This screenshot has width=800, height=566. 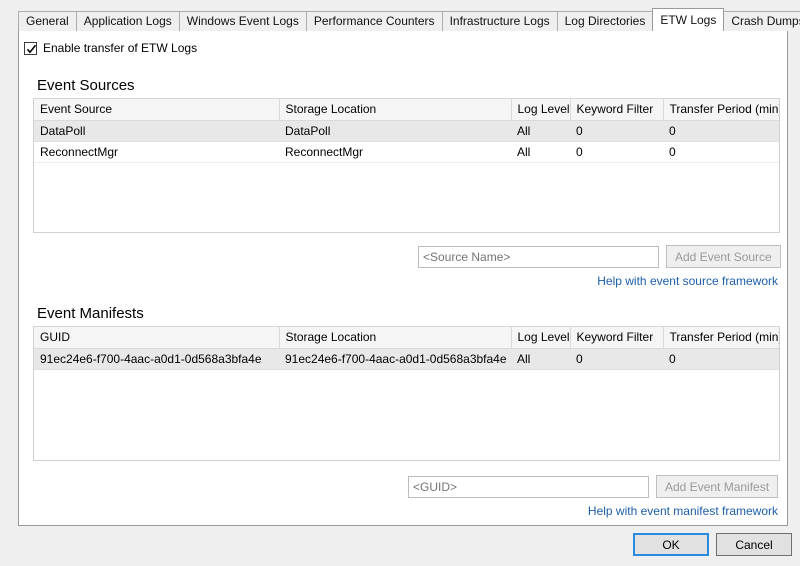 What do you see at coordinates (242, 21) in the screenshot?
I see `tab-windows-event-logs: Windows Event Logs` at bounding box center [242, 21].